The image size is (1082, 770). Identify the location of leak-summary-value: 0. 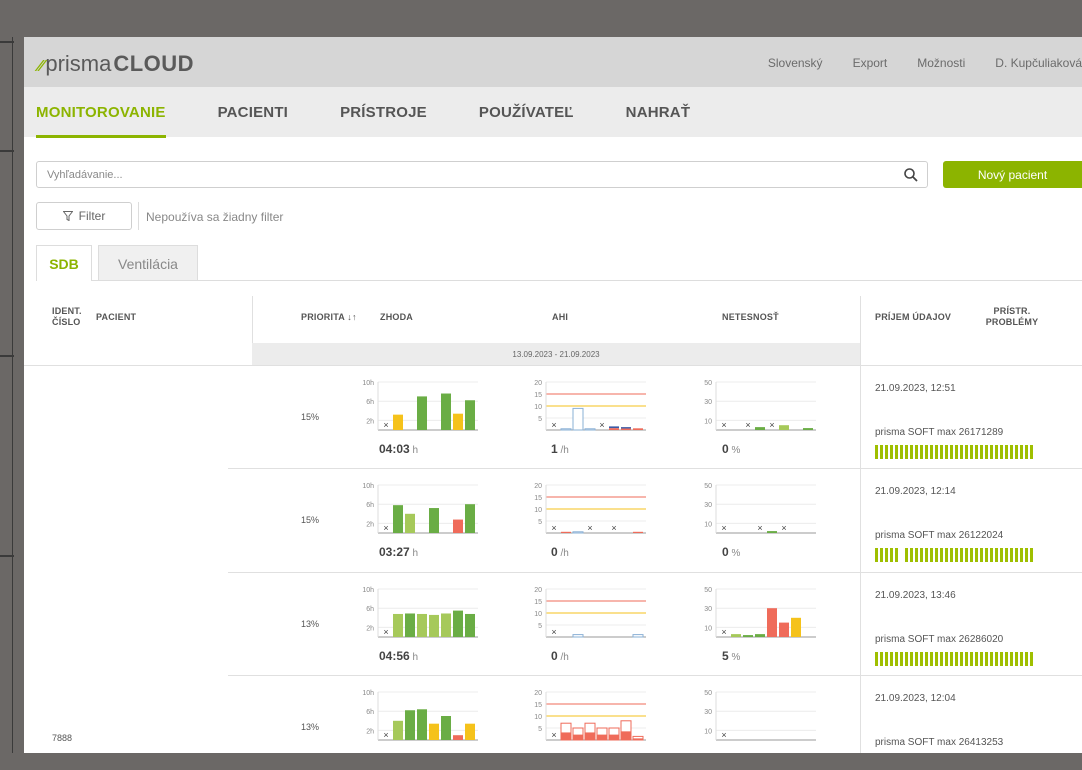
(725, 449).